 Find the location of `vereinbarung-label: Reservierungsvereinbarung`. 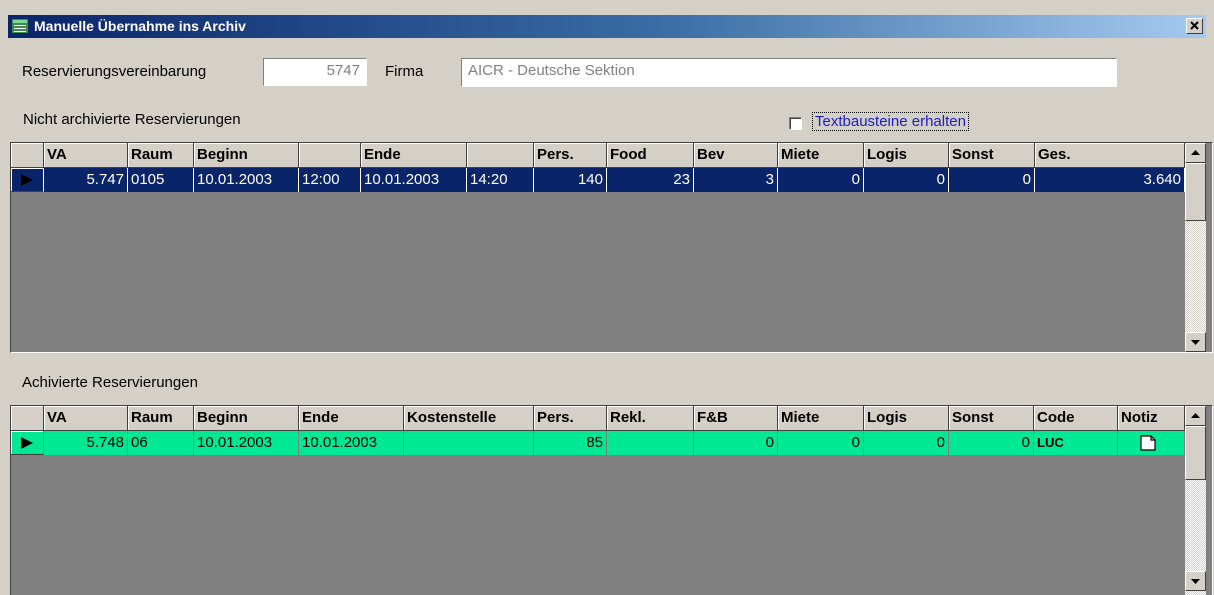

vereinbarung-label: Reservierungsvereinbarung is located at coordinates (114, 71).